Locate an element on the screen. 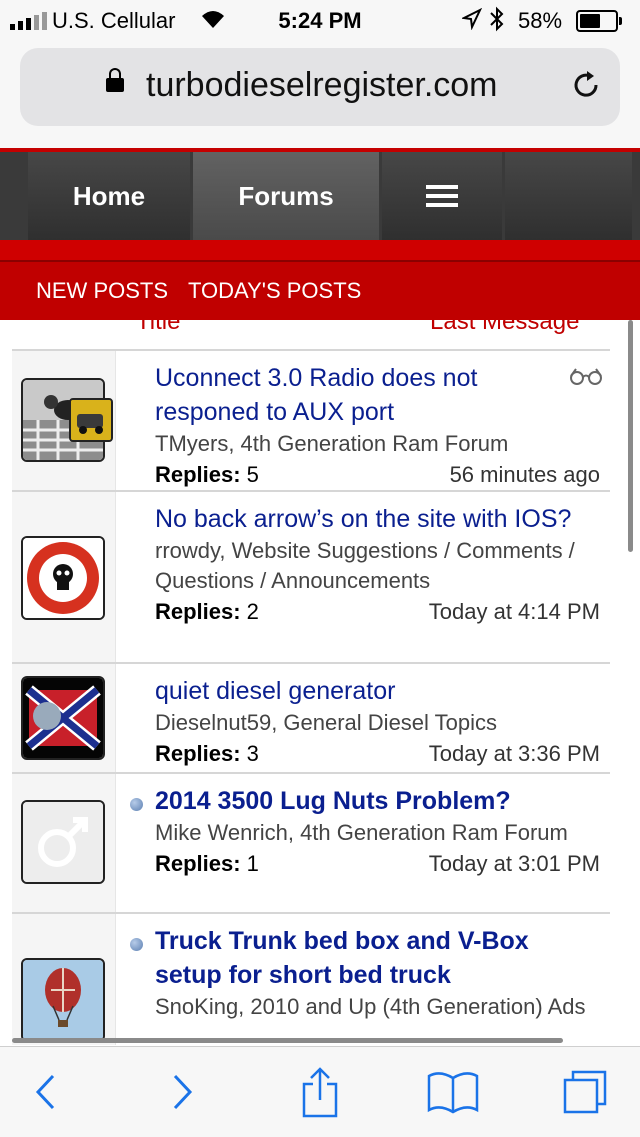 The image size is (640, 1137). bluetooth-icon is located at coordinates (497, 22).